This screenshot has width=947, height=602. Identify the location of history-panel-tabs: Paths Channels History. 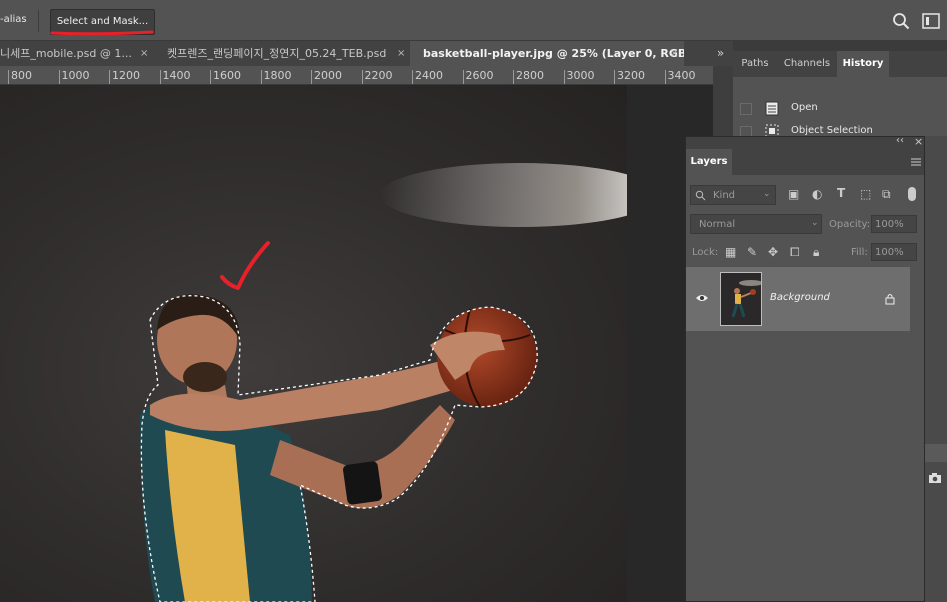
(840, 64).